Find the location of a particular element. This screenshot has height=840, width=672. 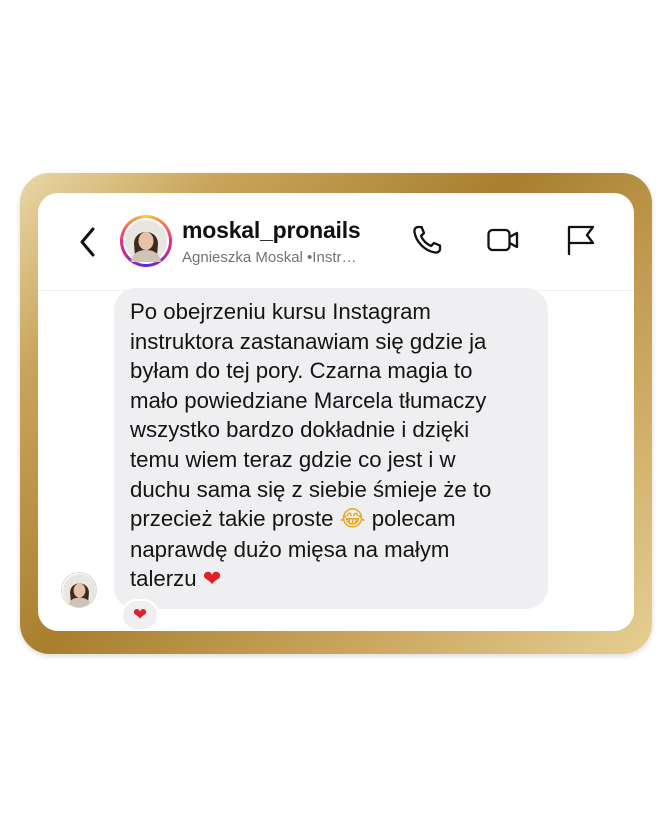

heart-reaction-badge: ❤ is located at coordinates (140, 615).